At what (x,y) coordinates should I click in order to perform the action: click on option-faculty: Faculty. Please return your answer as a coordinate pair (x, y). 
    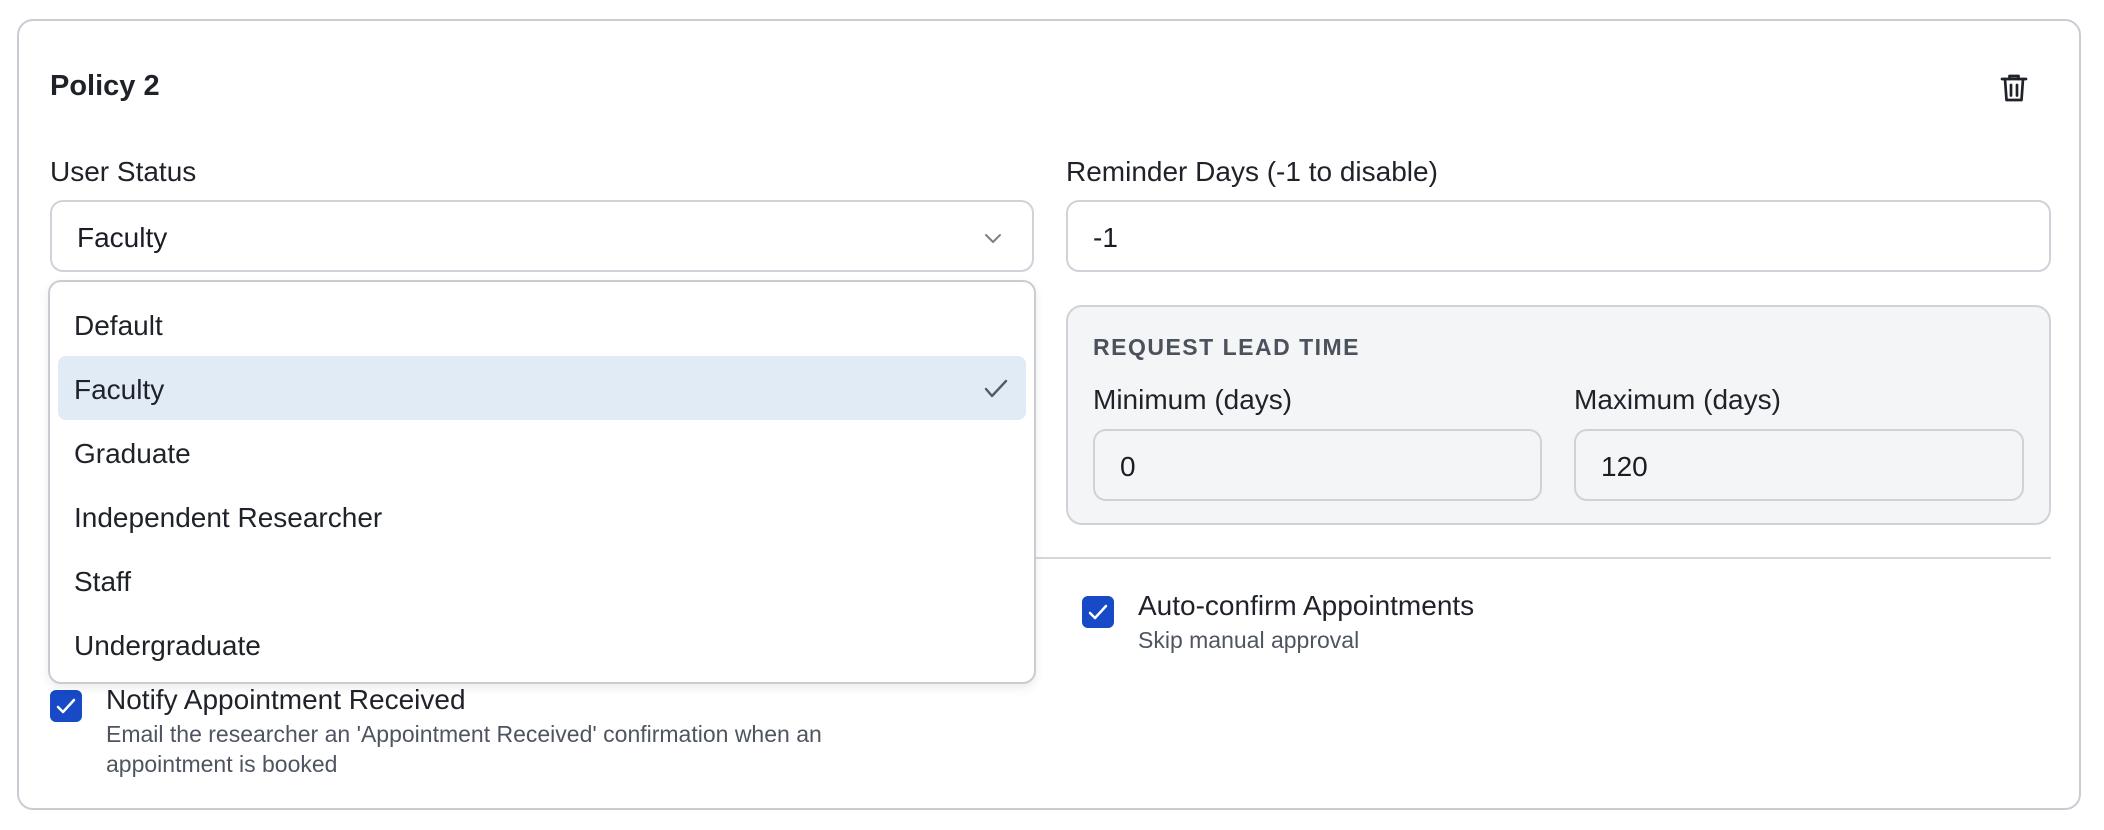
    Looking at the image, I should click on (542, 388).